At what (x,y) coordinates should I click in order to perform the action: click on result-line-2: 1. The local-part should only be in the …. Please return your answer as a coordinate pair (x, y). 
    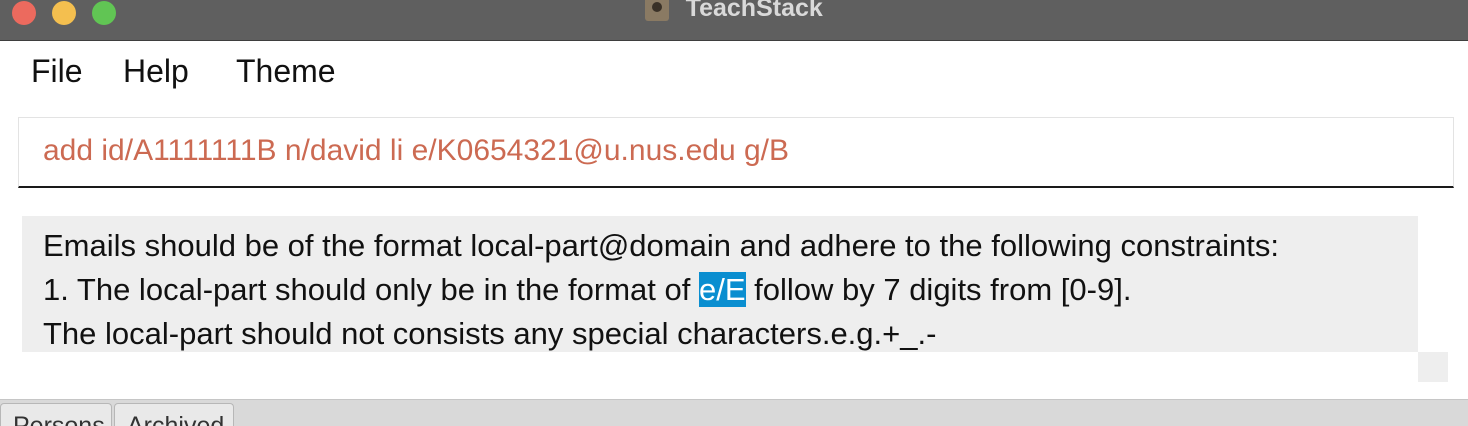
    Looking at the image, I should click on (587, 290).